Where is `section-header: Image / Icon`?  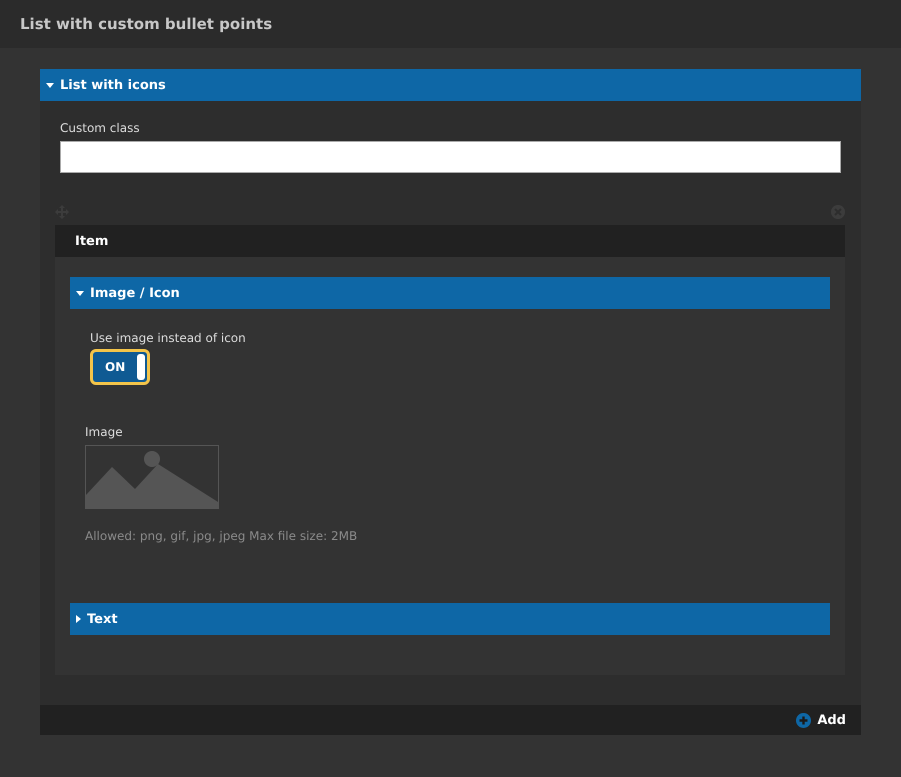
section-header: Image / Icon is located at coordinates (450, 293).